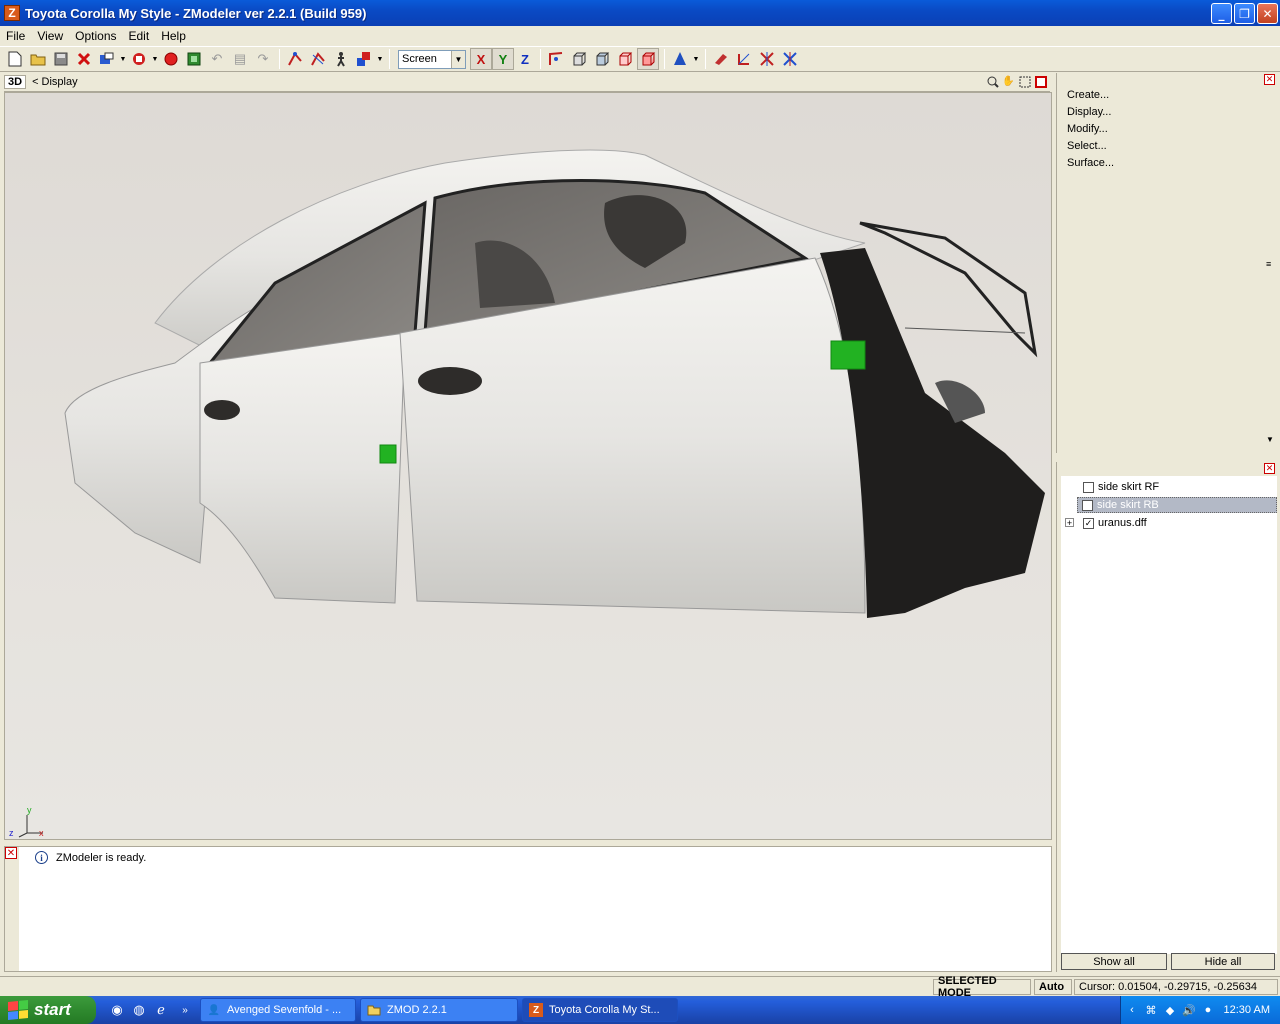 This screenshot has width=1280, height=1024. Describe the element at coordinates (439, 1010) in the screenshot. I see `task-zmod-folder: ZMOD 2.2.1` at that location.